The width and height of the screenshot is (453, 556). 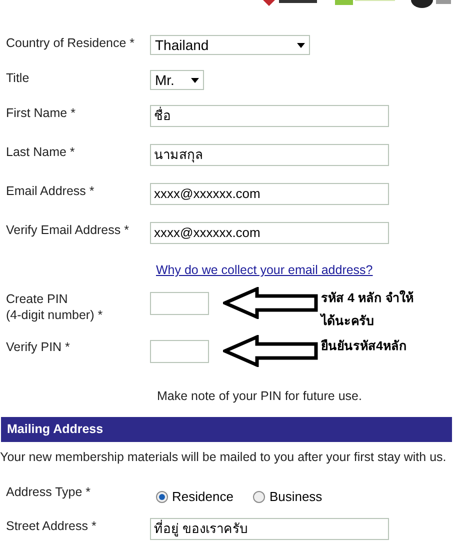 I want to click on field-label: First Name *, so click(x=41, y=113).